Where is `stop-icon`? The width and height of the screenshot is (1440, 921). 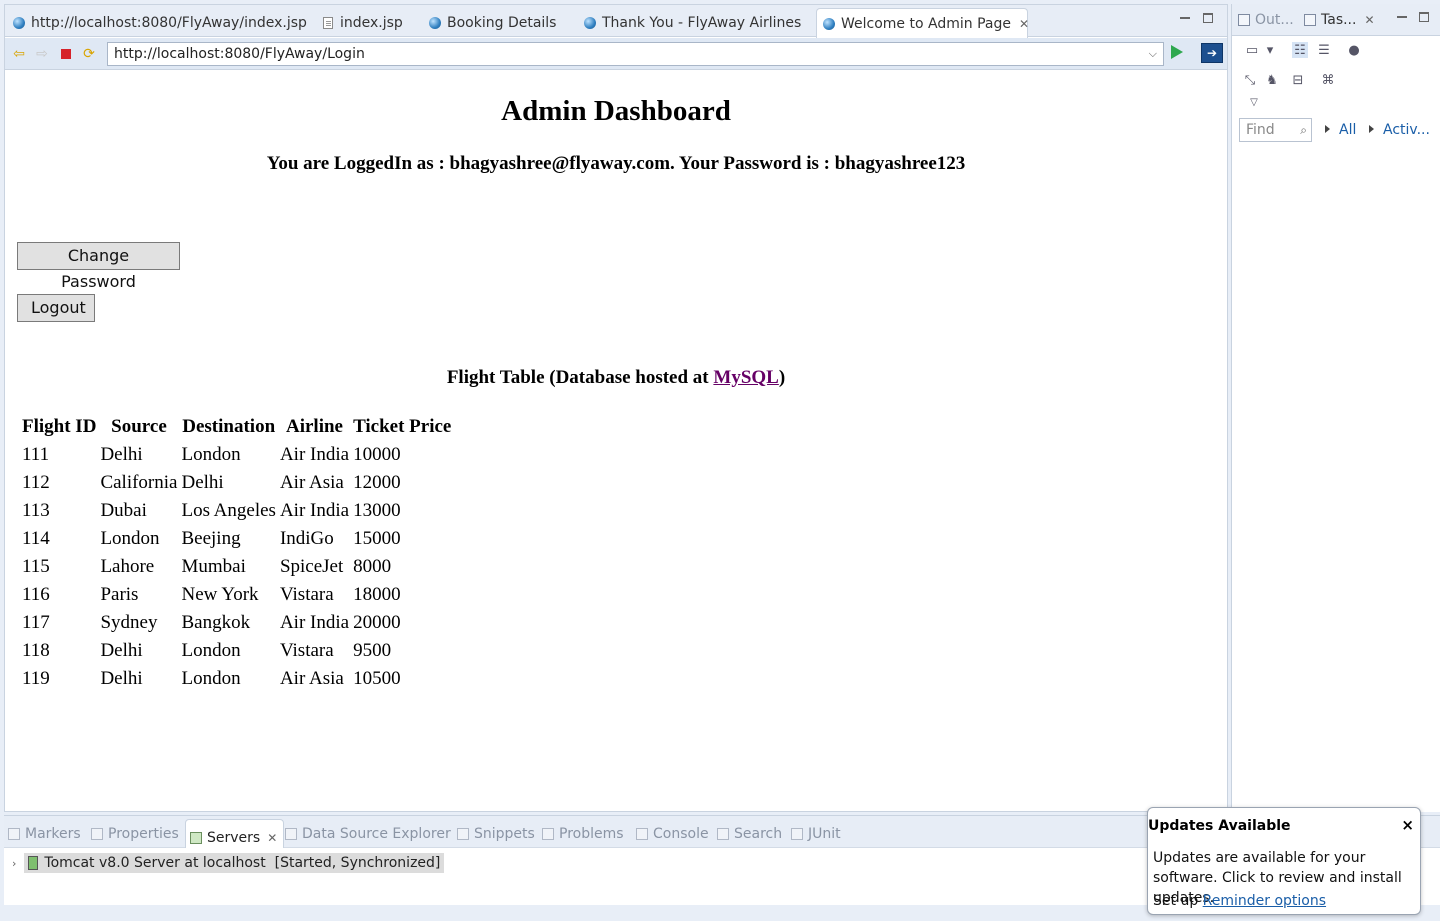 stop-icon is located at coordinates (66, 54).